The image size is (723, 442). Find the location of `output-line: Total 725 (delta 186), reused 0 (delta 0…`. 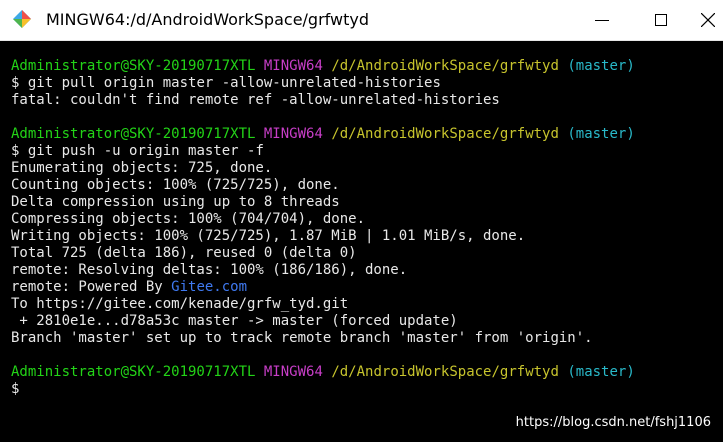

output-line: Total 725 (delta 186), reused 0 (delta 0… is located at coordinates (184, 253).